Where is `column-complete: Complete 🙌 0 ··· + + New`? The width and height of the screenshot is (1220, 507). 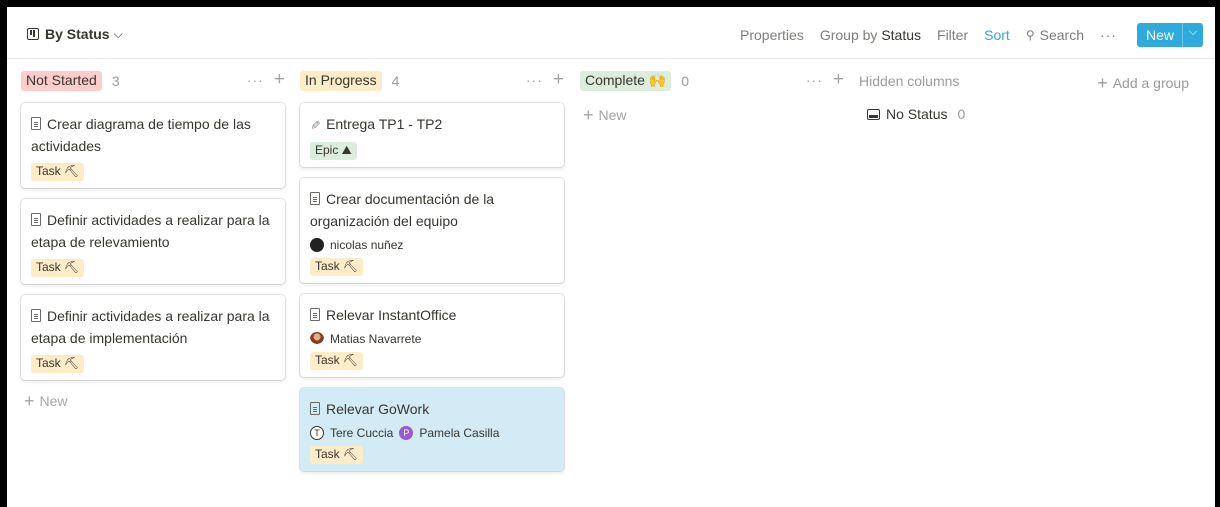 column-complete: Complete 🙌 0 ··· + + New is located at coordinates (712, 92).